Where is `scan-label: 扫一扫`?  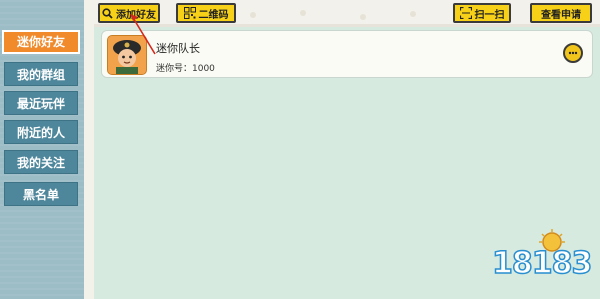
scan-label: 扫一扫 is located at coordinates (489, 15).